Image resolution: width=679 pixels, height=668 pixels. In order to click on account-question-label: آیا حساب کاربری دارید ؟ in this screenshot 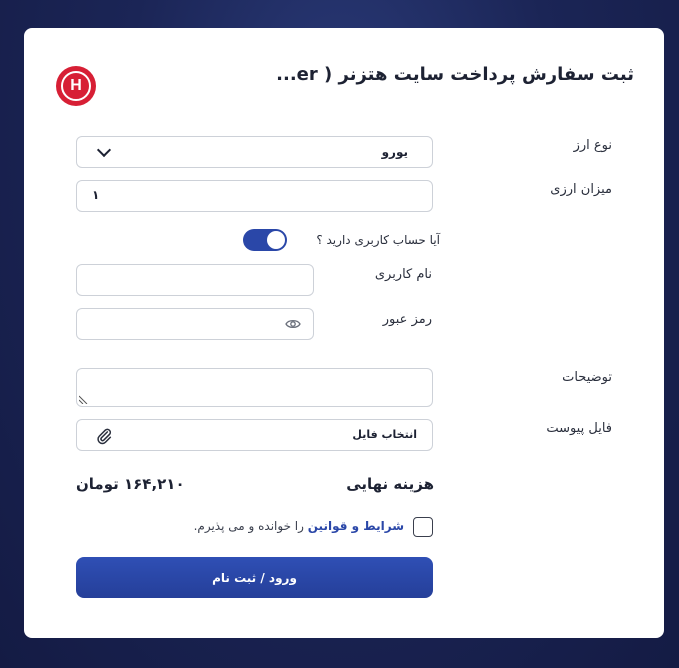, I will do `click(378, 240)`.